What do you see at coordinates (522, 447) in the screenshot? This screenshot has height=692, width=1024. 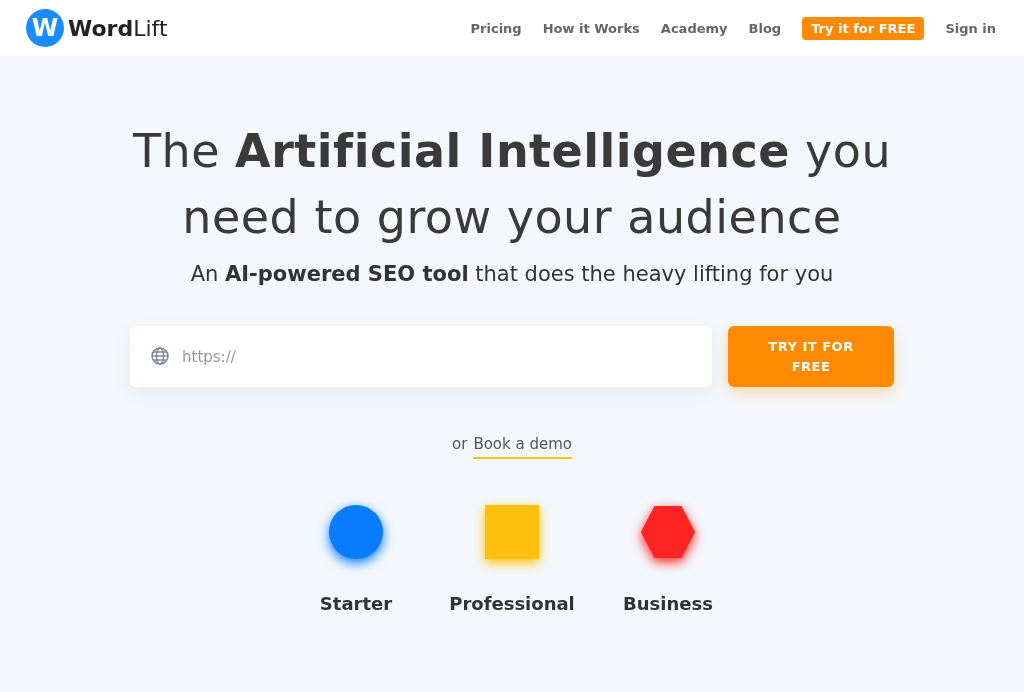 I see `book-demo-link: Book a demo` at bounding box center [522, 447].